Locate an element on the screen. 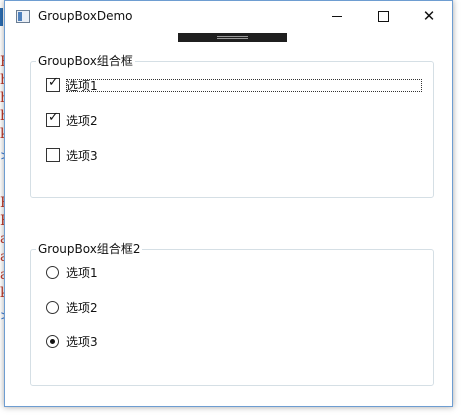 The image size is (463, 415). checkbox-option-3: 选项3 is located at coordinates (72, 155).